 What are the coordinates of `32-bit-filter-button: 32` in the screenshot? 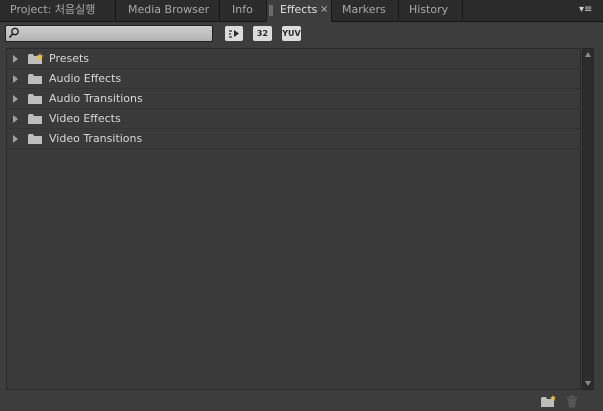 It's located at (262, 33).